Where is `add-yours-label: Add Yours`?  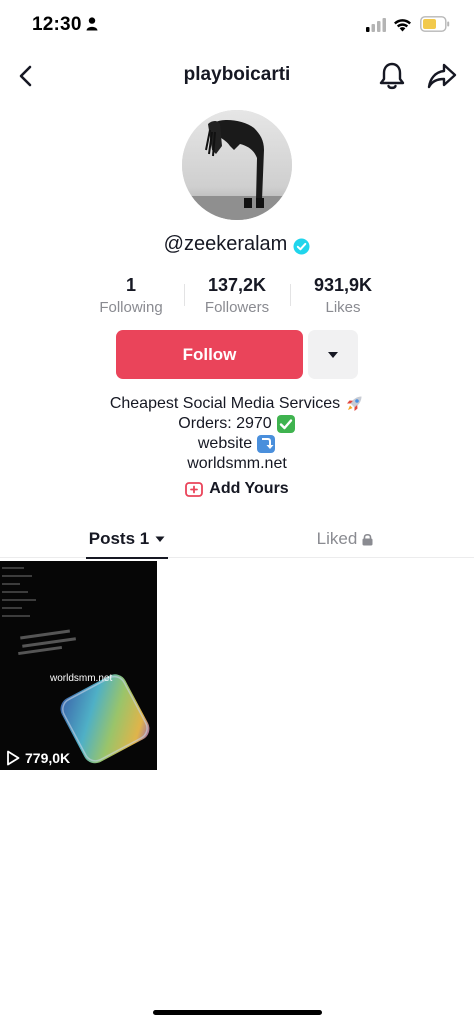 add-yours-label: Add Yours is located at coordinates (249, 488).